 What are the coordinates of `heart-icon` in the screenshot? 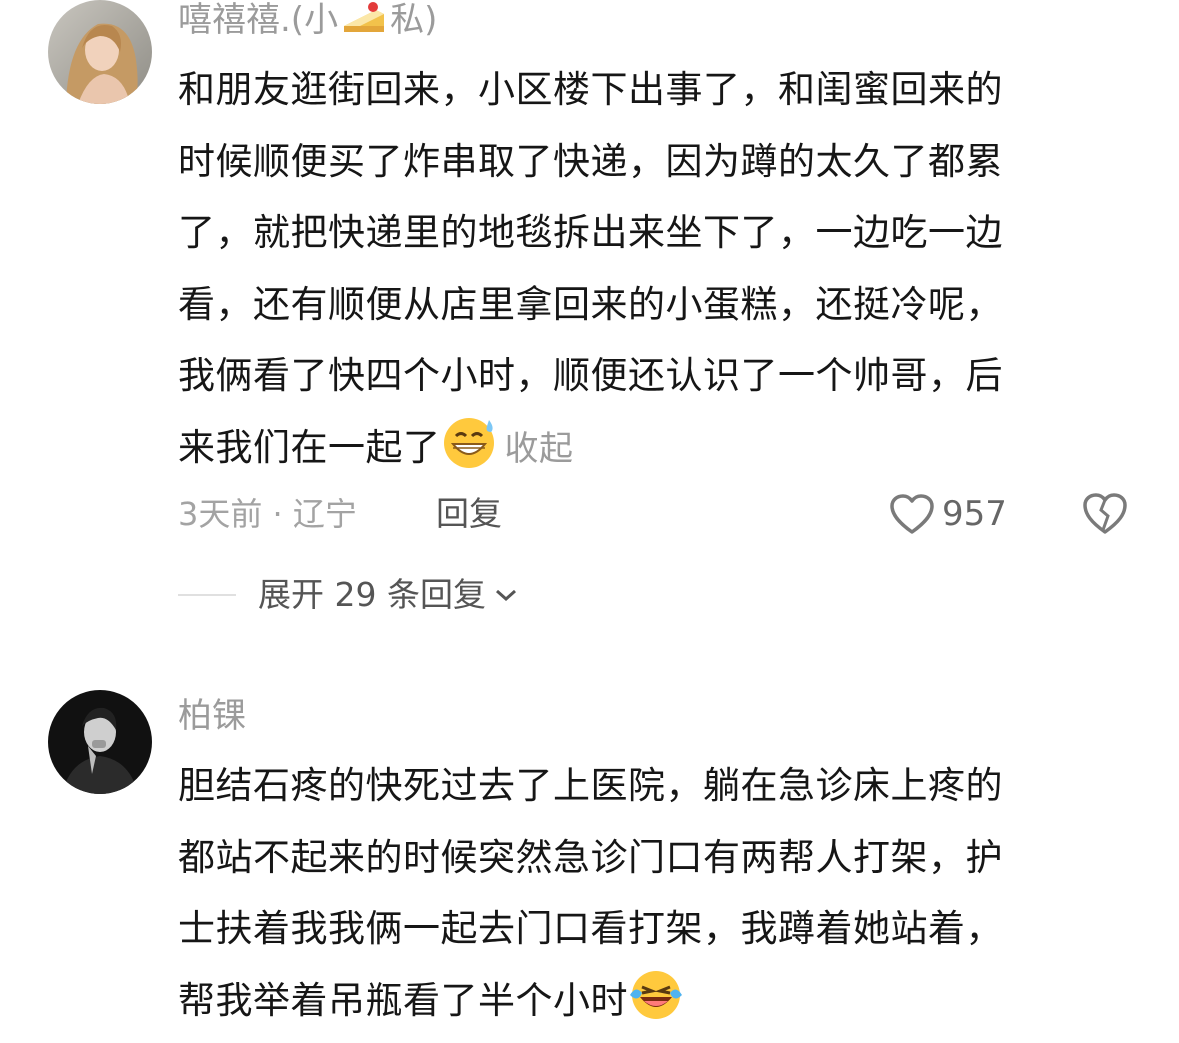 It's located at (912, 514).